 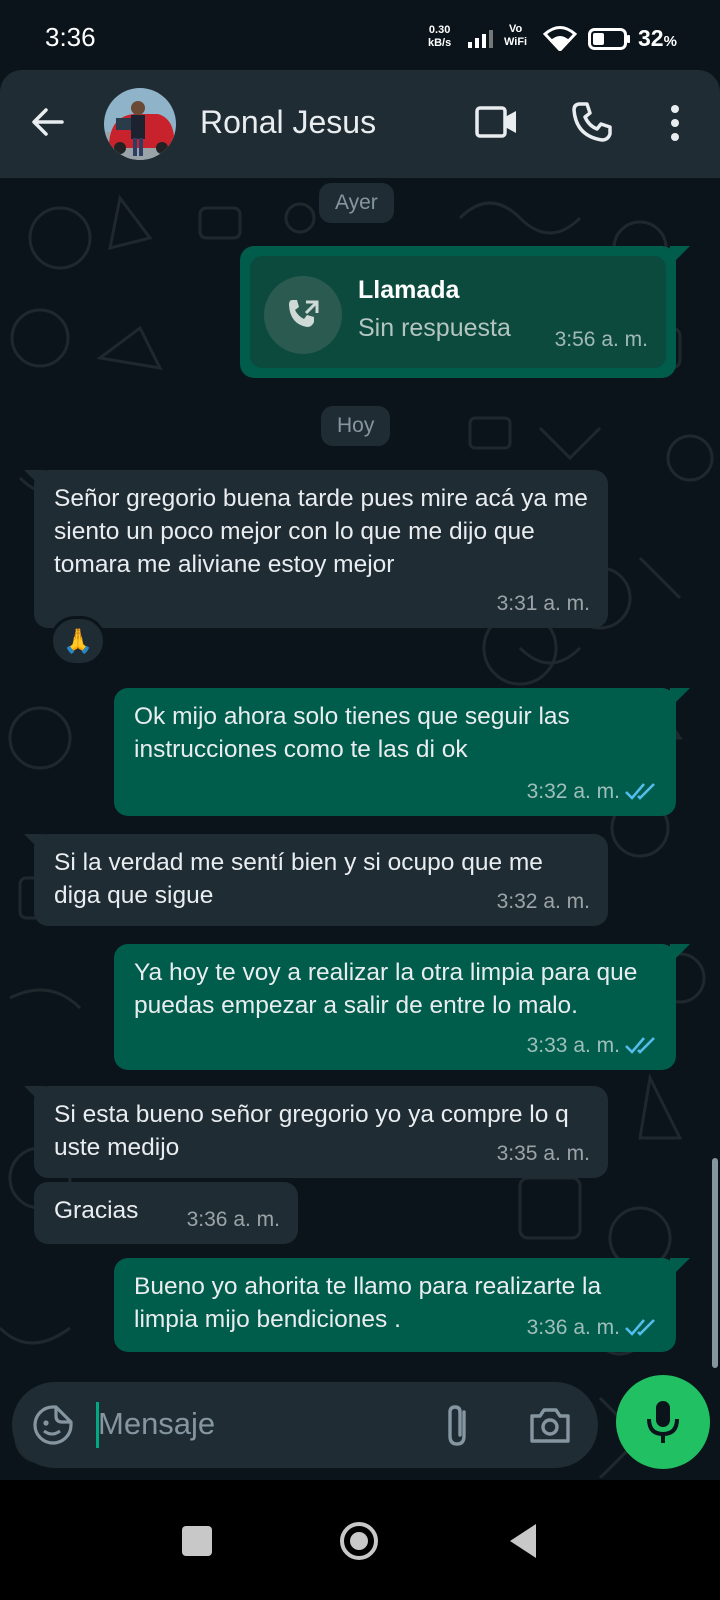 What do you see at coordinates (560, 38) in the screenshot?
I see `wifi-icon` at bounding box center [560, 38].